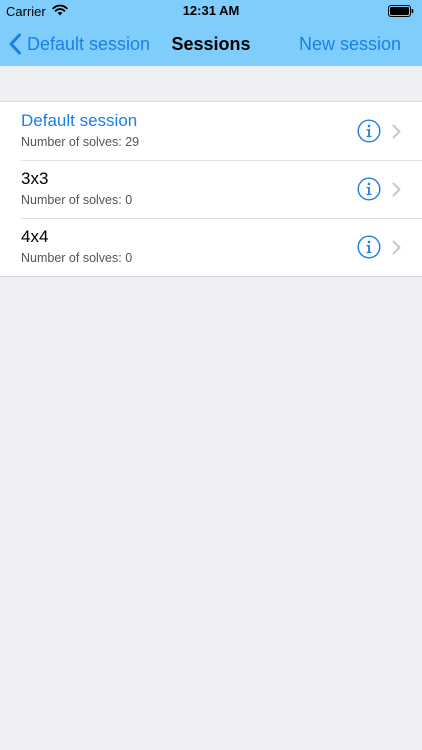 This screenshot has width=422, height=750. I want to click on session-name: Default session, so click(79, 120).